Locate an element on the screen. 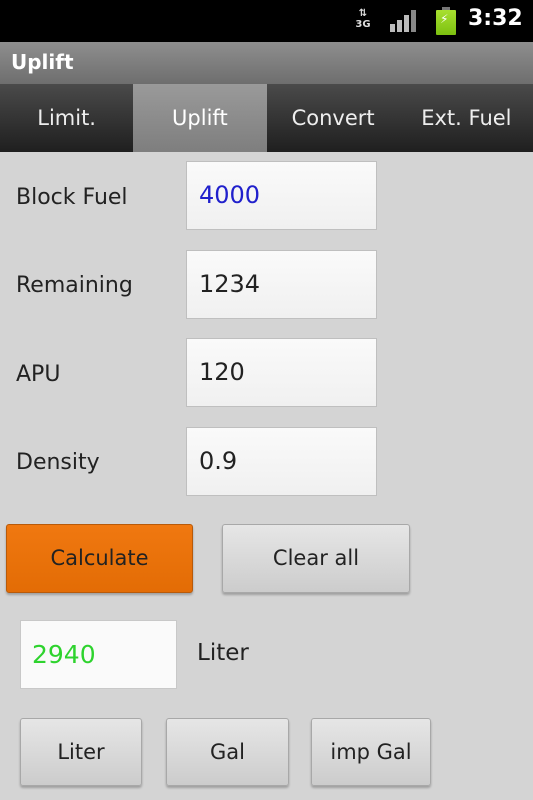 Image resolution: width=533 pixels, height=800 pixels. apu-input: 120 is located at coordinates (281, 372).